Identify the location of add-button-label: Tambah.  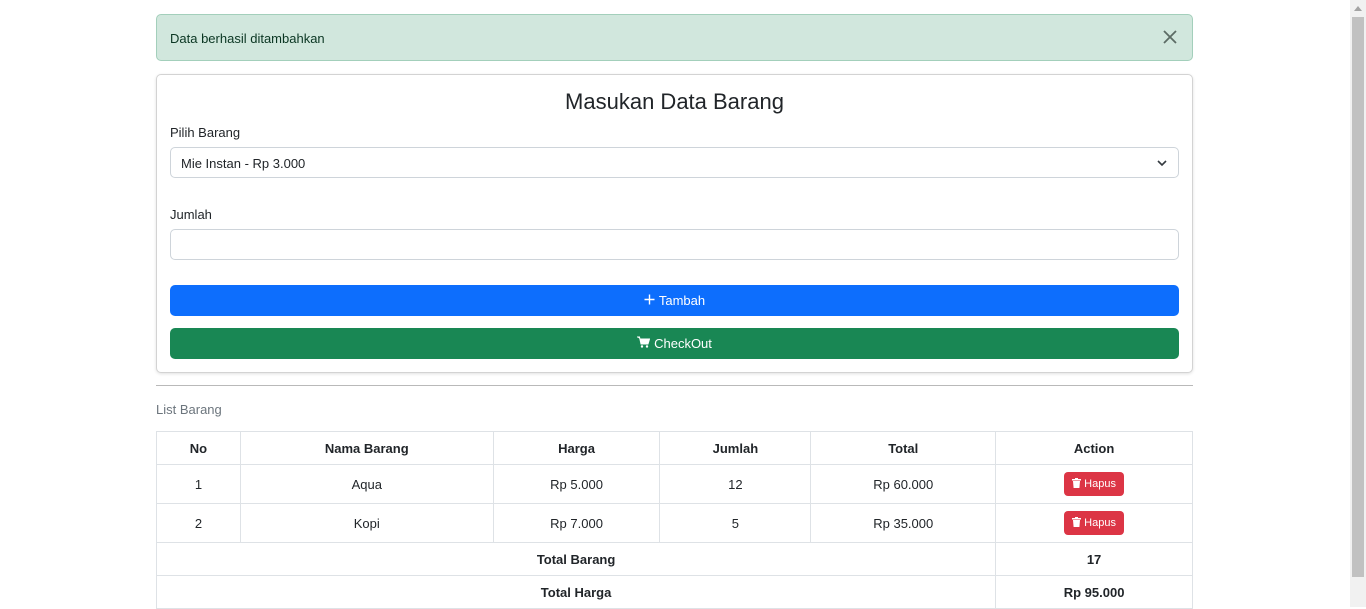
(682, 300).